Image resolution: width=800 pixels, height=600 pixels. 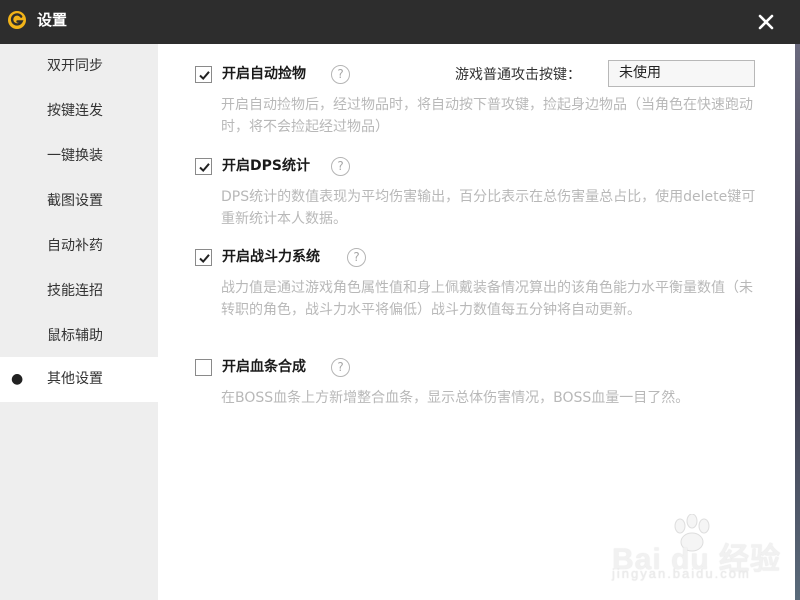 I want to click on sidebar-item-auto-potion: 自动补药, so click(x=79, y=246).